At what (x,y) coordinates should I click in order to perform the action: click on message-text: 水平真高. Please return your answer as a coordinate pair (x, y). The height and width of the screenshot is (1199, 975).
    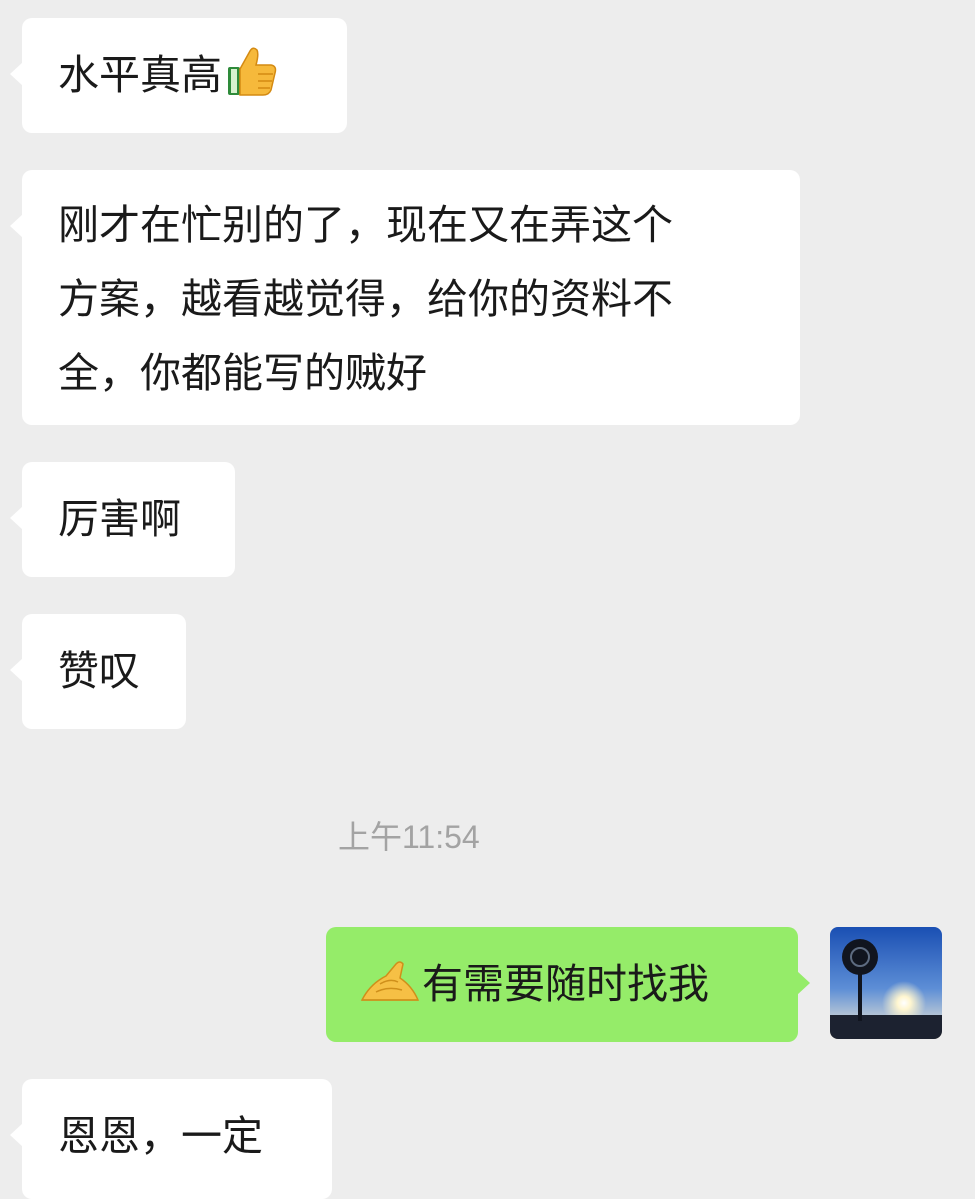
    Looking at the image, I should click on (140, 75).